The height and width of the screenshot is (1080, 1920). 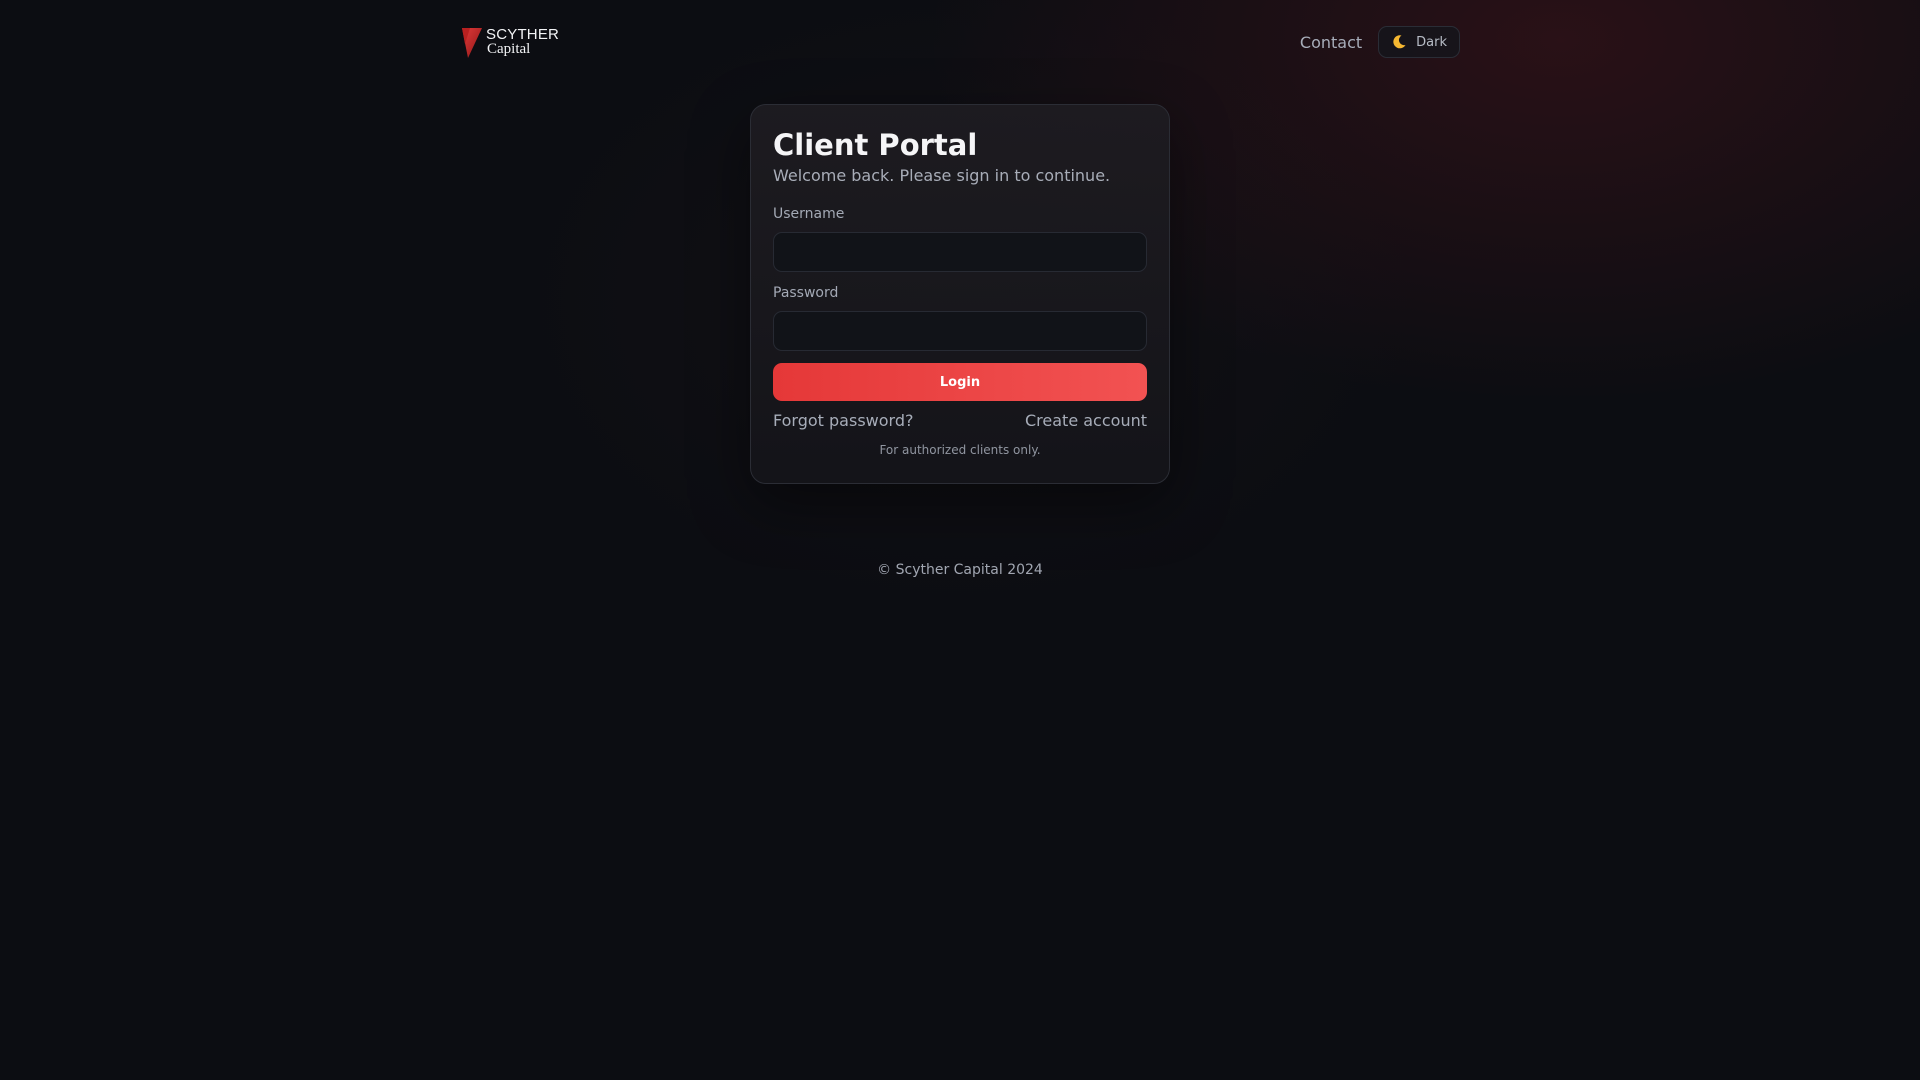 What do you see at coordinates (523, 34) in the screenshot?
I see `logo-line-scyther: SCYTHER` at bounding box center [523, 34].